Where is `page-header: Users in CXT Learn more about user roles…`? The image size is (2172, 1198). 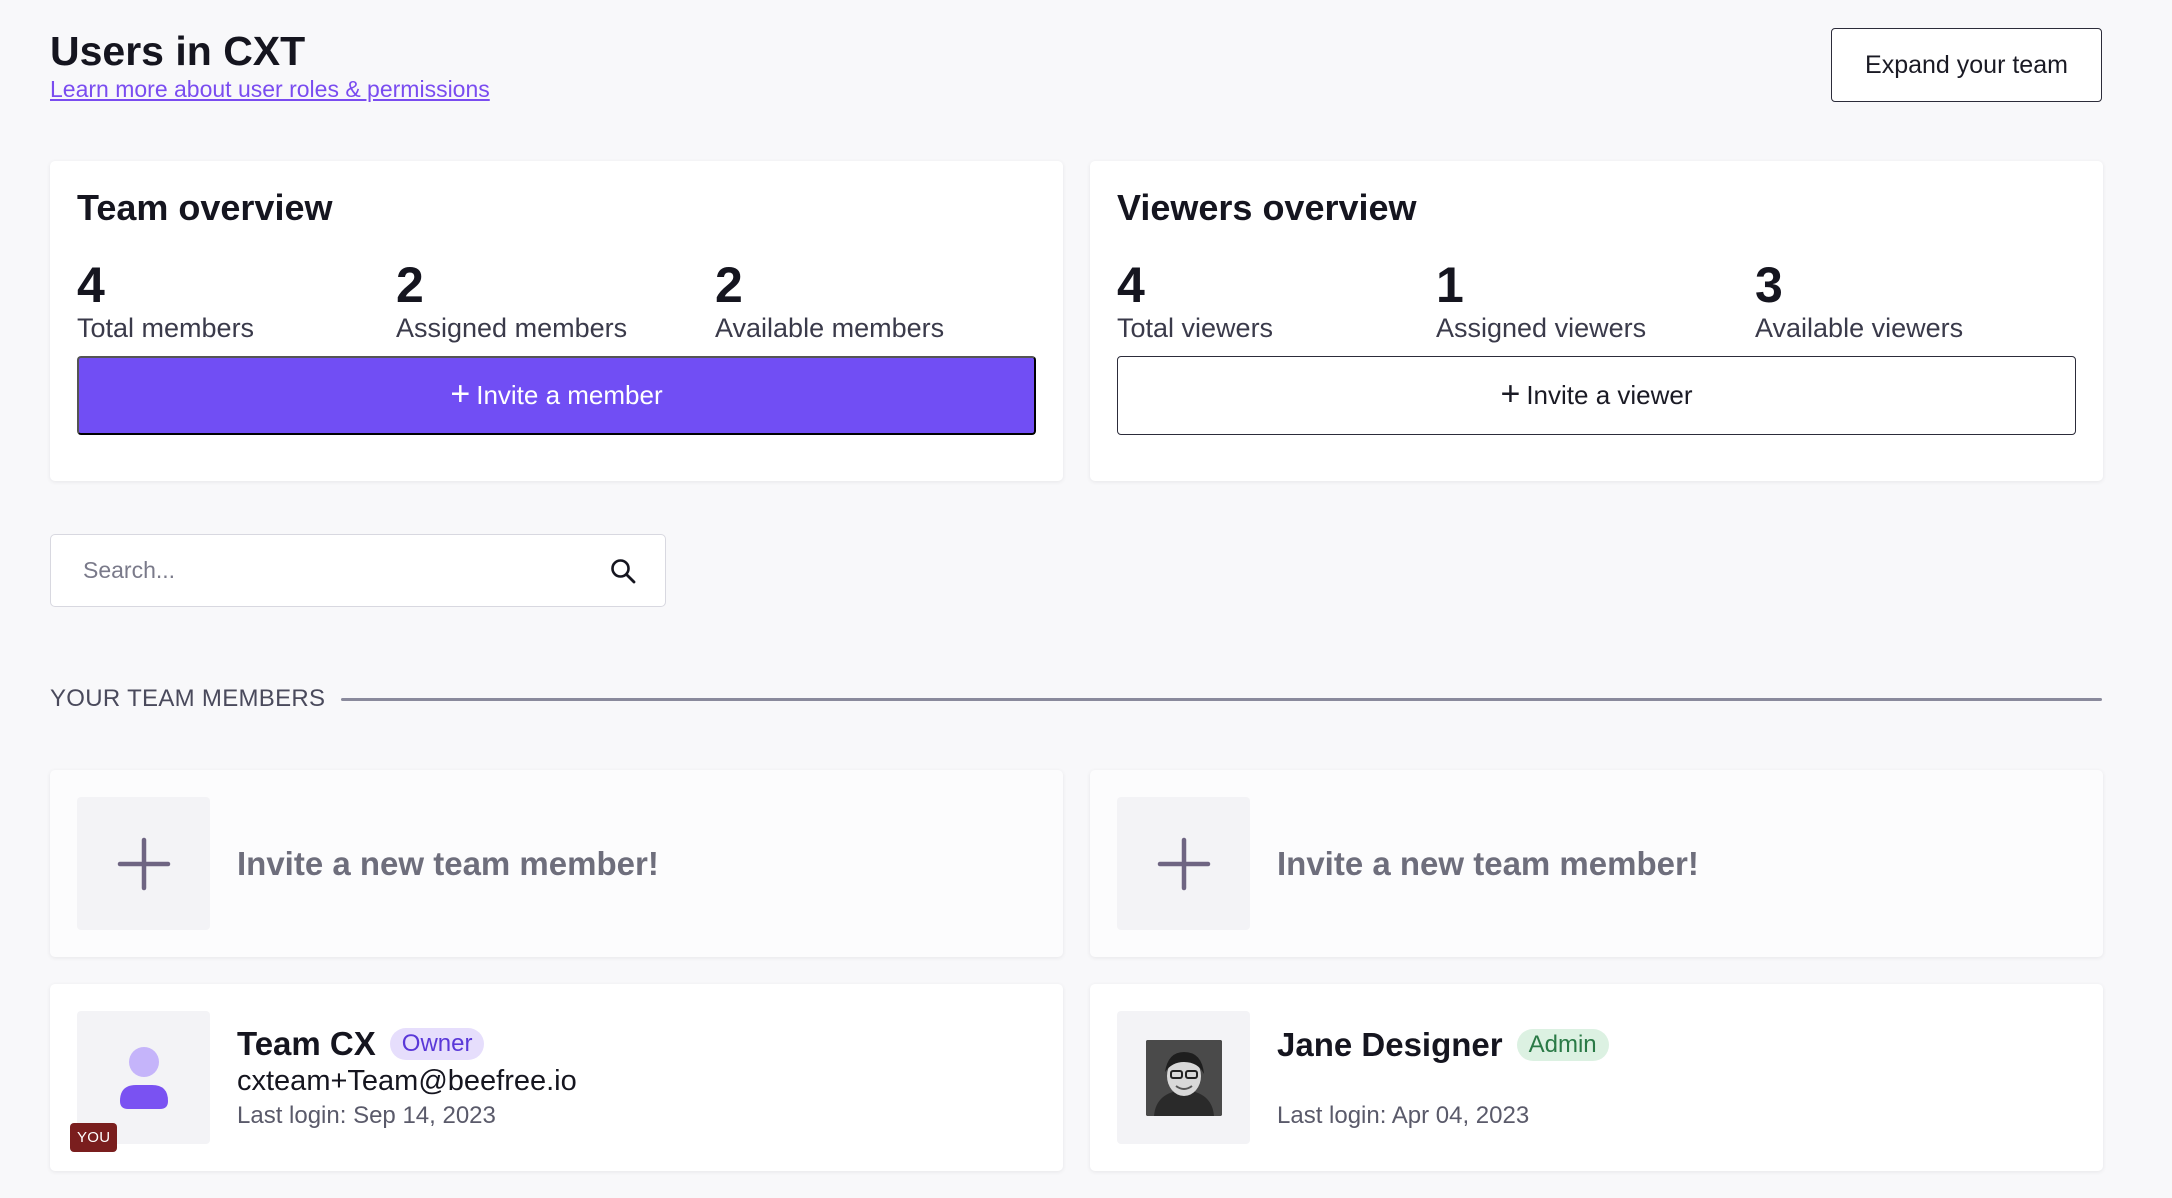
page-header: Users in CXT Learn more about user roles… is located at coordinates (270, 65).